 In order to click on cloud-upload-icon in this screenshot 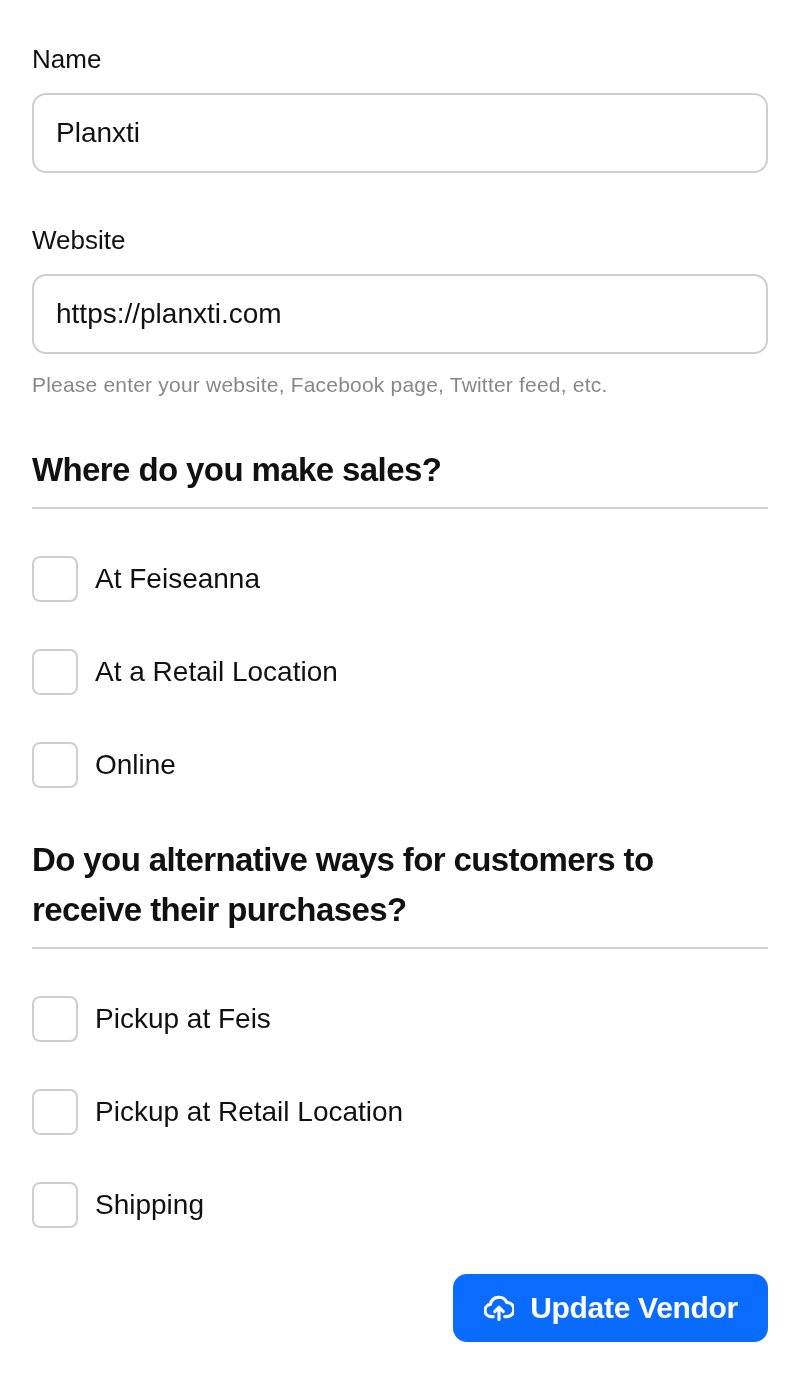, I will do `click(499, 1308)`.